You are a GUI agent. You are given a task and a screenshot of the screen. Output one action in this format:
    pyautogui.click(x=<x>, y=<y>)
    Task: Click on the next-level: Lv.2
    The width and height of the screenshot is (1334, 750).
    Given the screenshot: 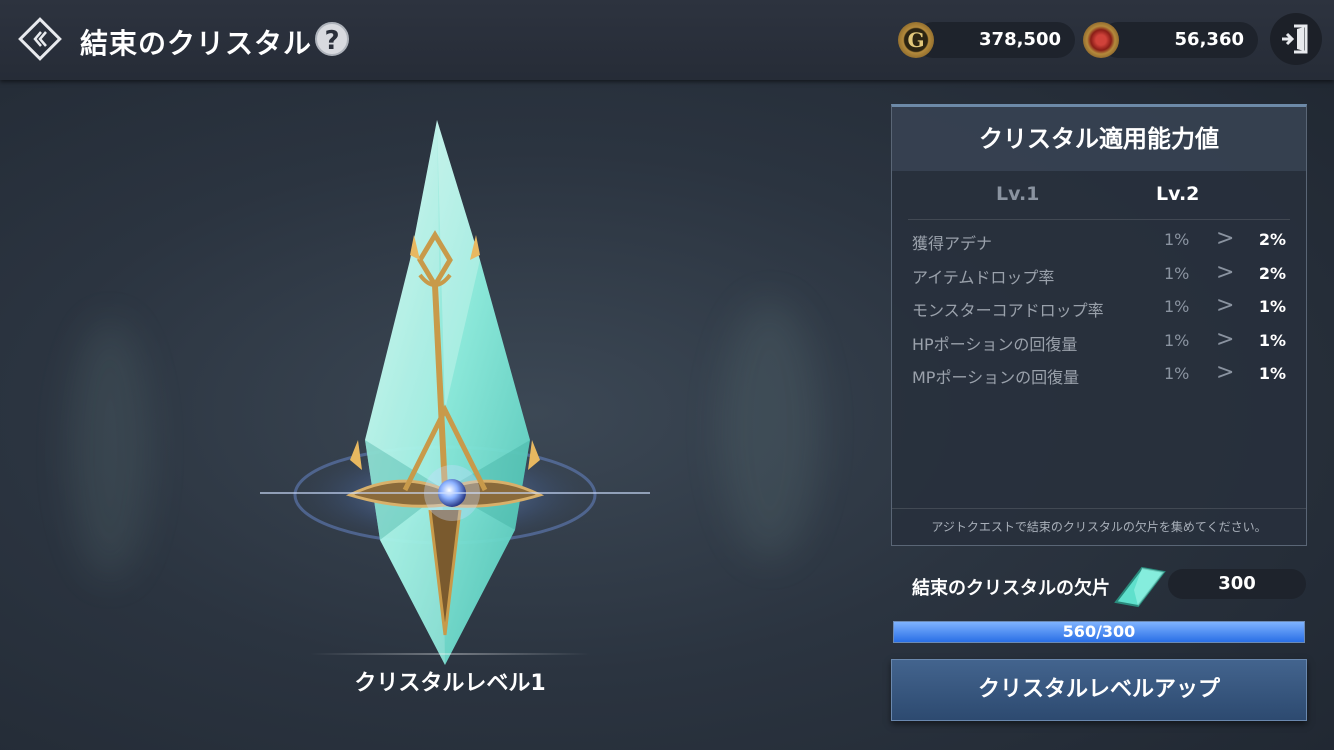 What is the action you would take?
    pyautogui.click(x=1178, y=194)
    